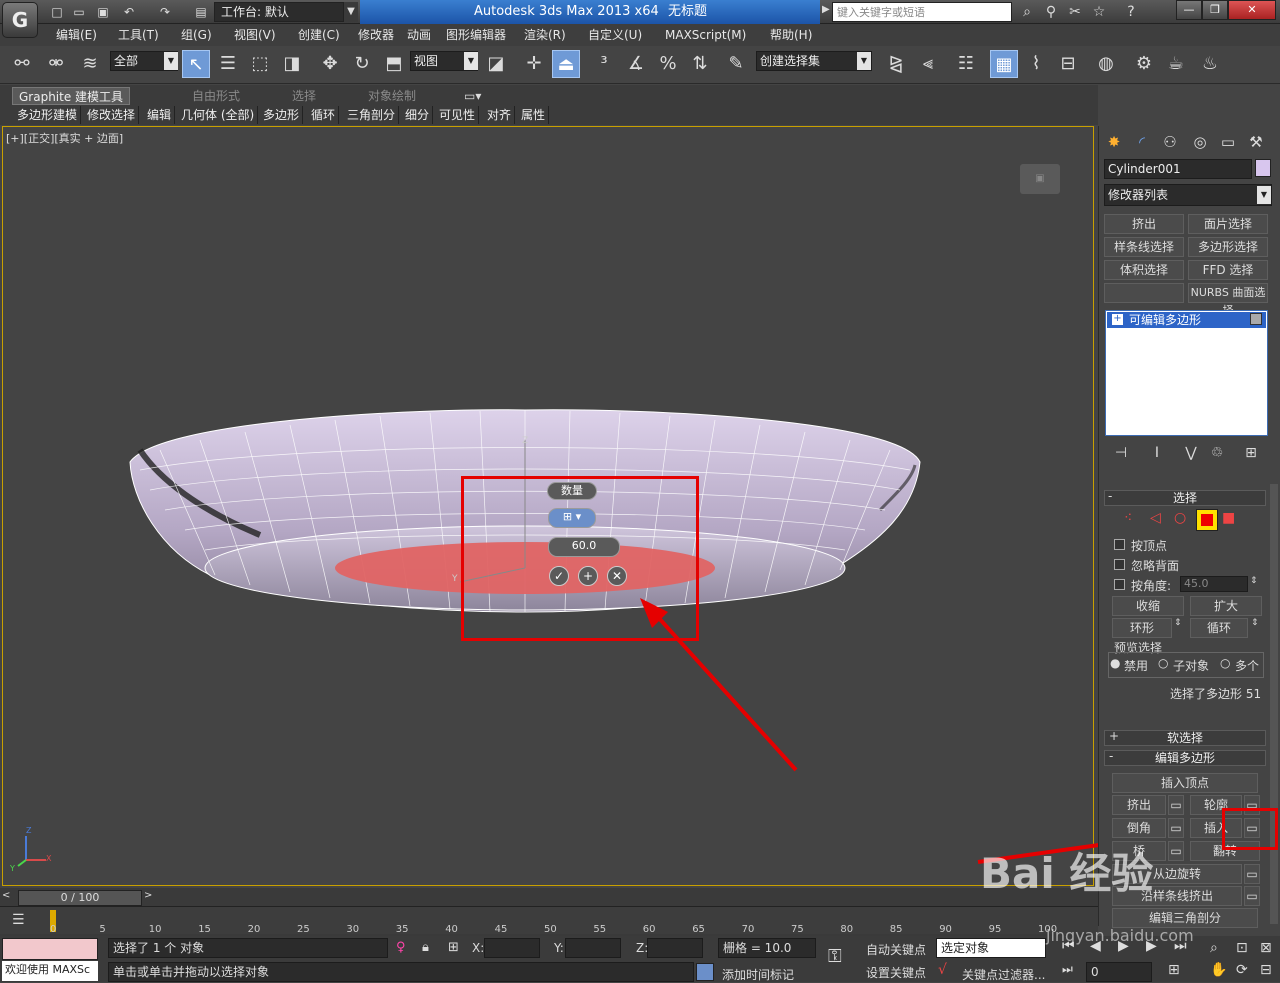  What do you see at coordinates (1121, 453) in the screenshot?
I see `pin-stack-icon: ⊣` at bounding box center [1121, 453].